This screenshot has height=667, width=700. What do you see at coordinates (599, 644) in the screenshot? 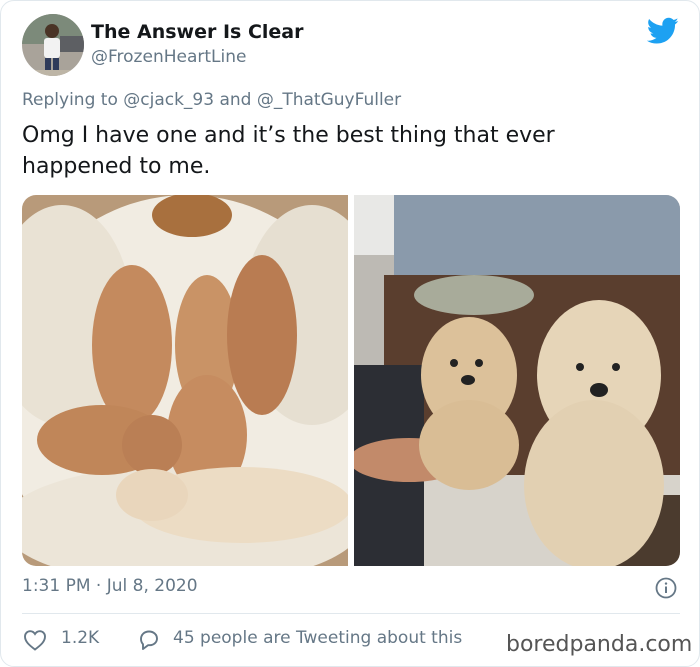
I see `watermark: boredpanda.com` at bounding box center [599, 644].